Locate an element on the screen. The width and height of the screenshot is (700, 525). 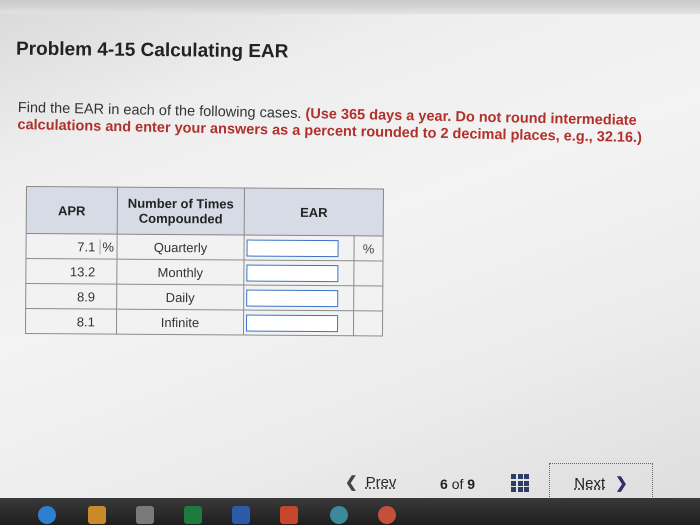
table-header-row: APR Number of Times Compounded EAR is located at coordinates (205, 211).